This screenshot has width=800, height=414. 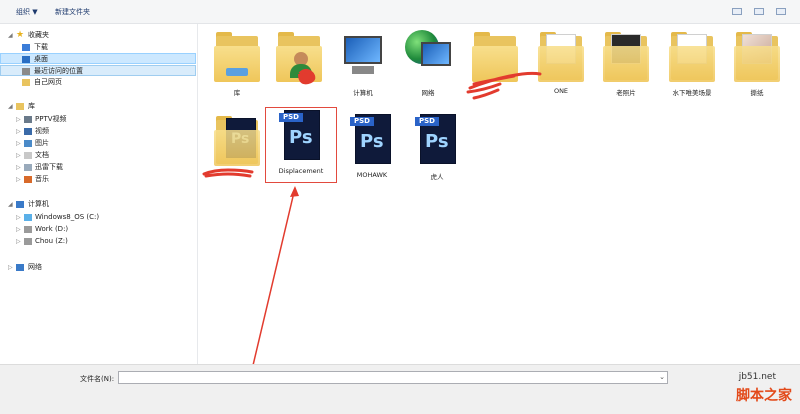 I want to click on nav-item-videos: ▷ 视频, so click(x=98, y=131).